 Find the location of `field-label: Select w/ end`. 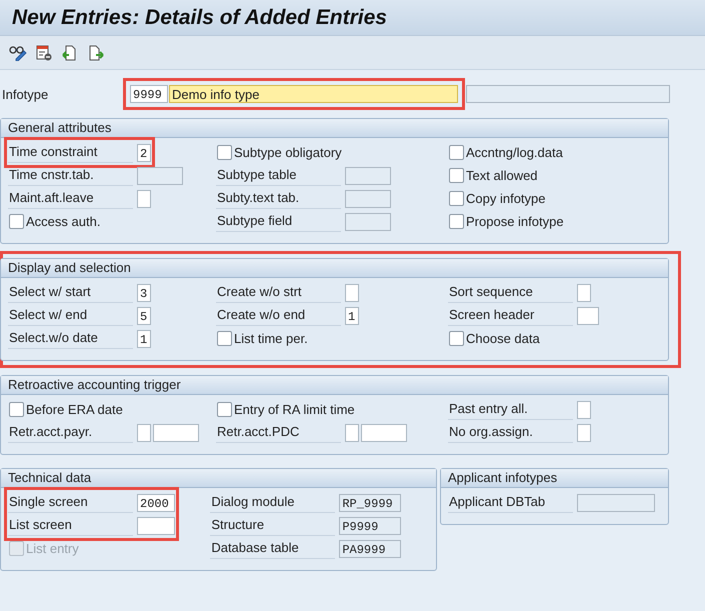

field-label: Select w/ end is located at coordinates (70, 315).